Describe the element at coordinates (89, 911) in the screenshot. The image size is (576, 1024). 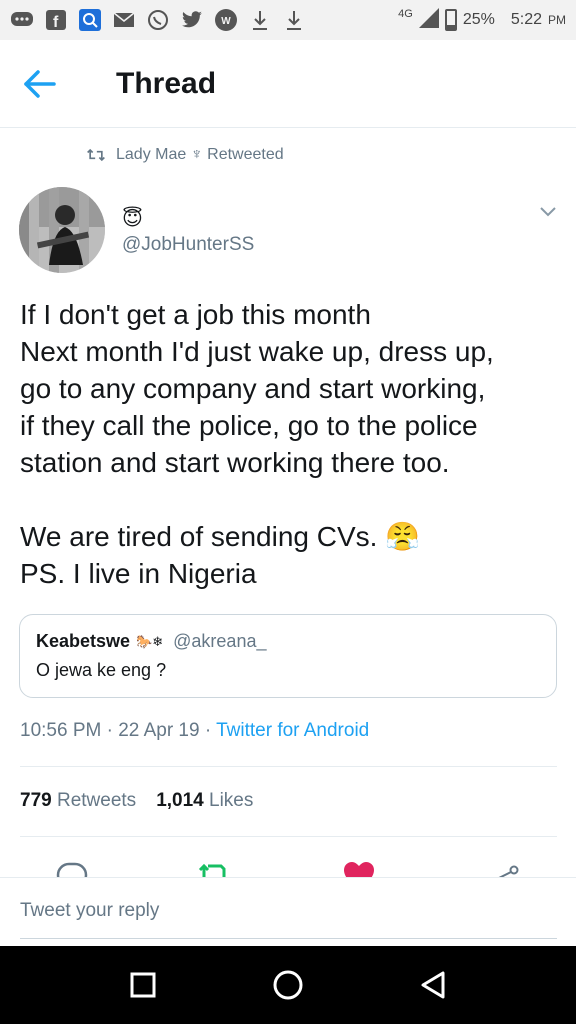
I see `reply-input: Tweet your reply` at that location.